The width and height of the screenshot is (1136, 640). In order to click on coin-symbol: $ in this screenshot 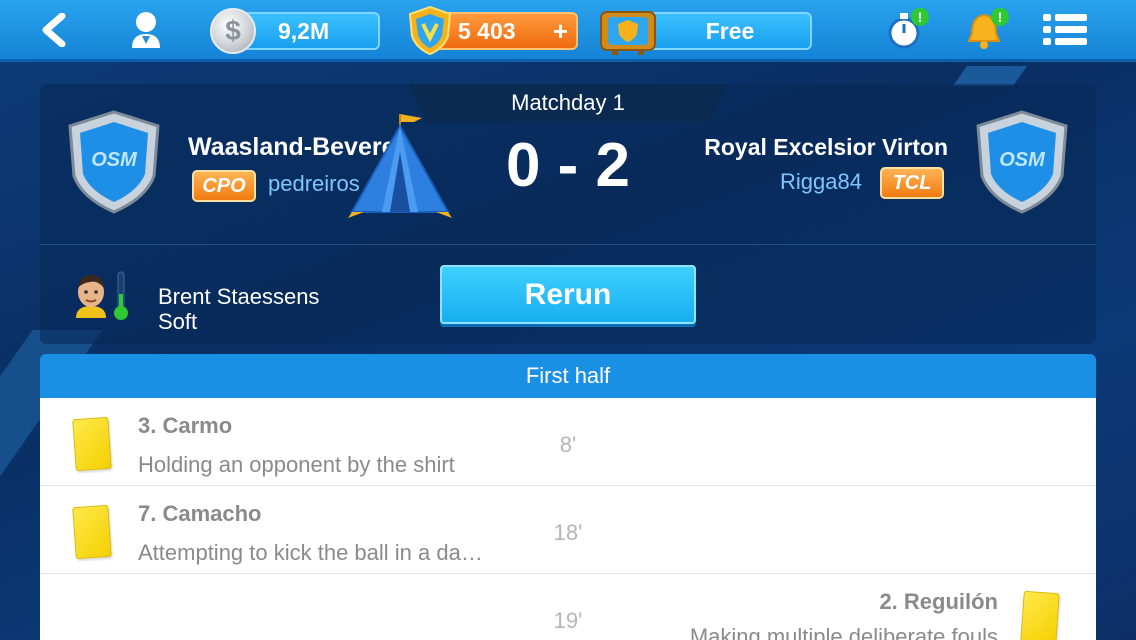, I will do `click(233, 30)`.